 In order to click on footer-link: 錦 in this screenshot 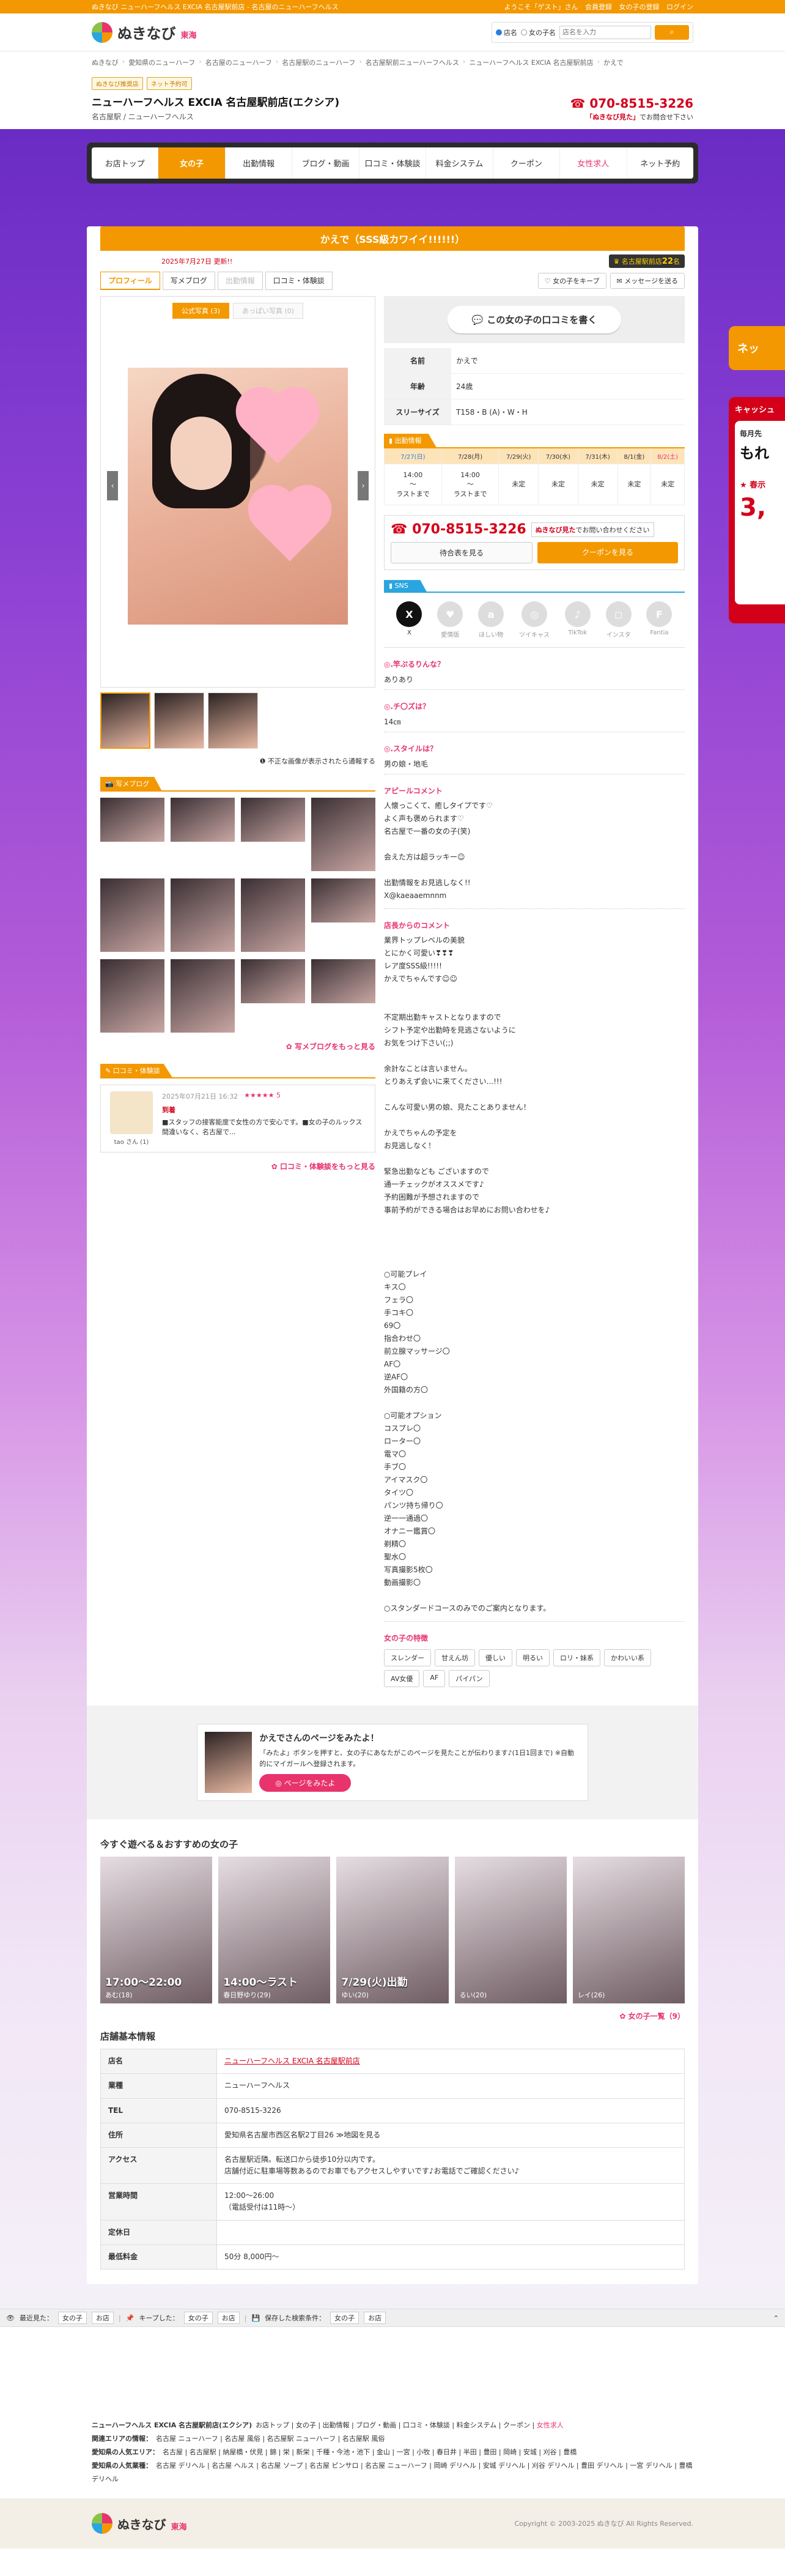, I will do `click(273, 2452)`.